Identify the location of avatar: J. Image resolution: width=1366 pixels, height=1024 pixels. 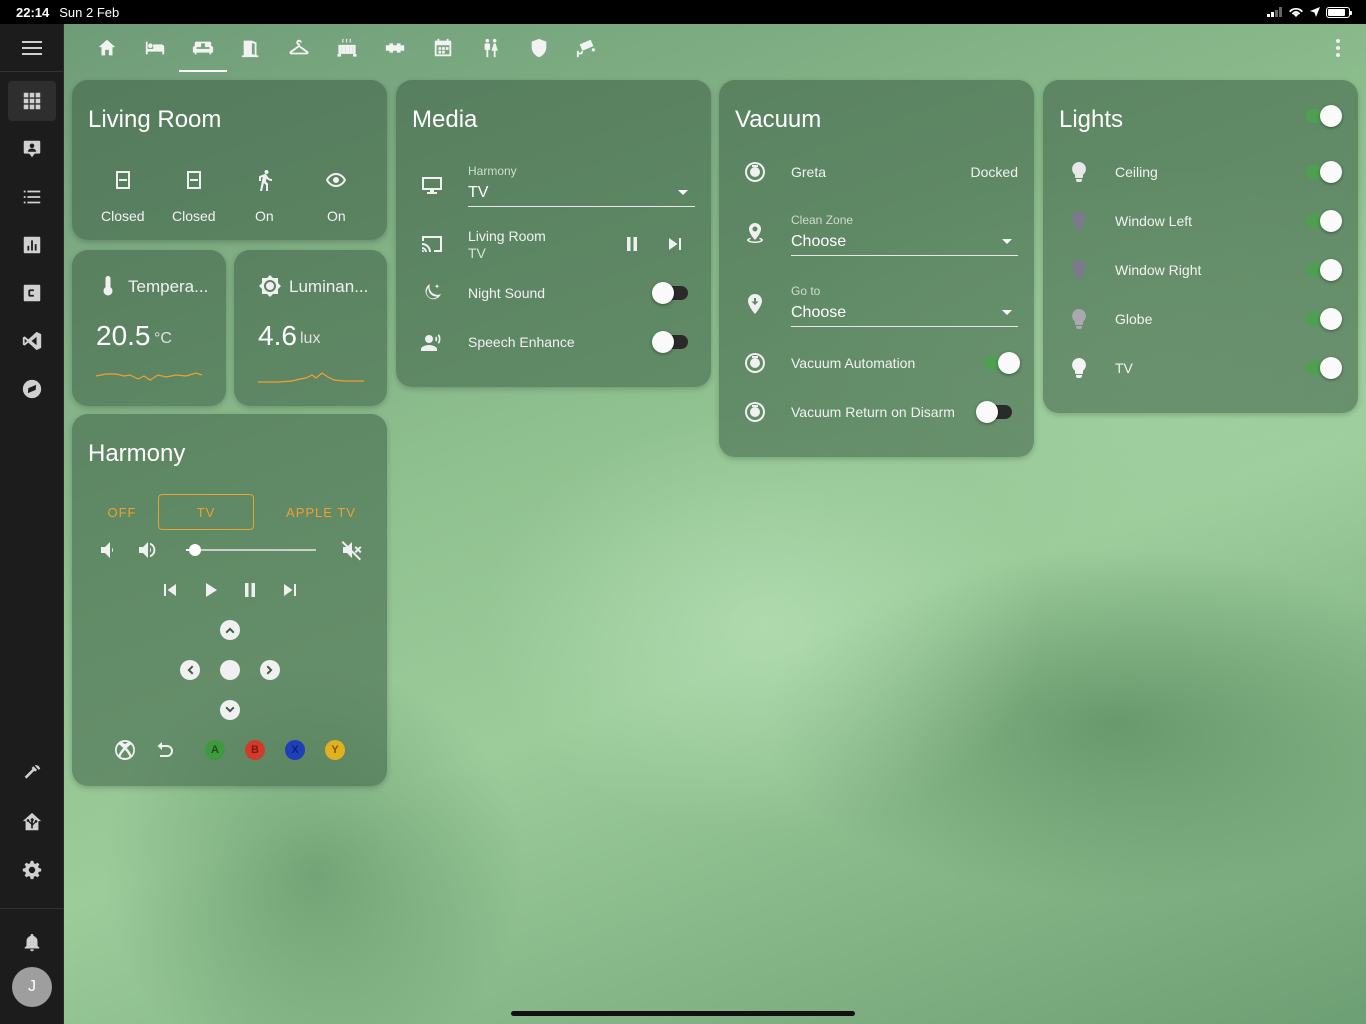
(32, 987).